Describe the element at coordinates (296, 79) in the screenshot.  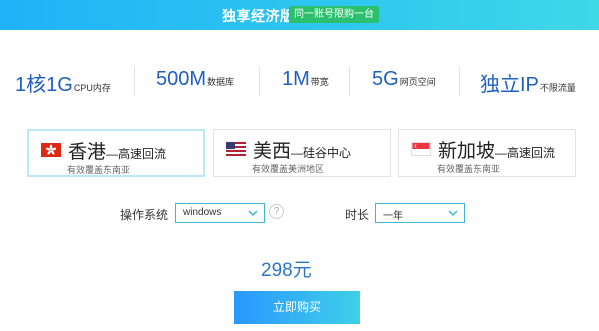
I see `spec-value: 1M` at that location.